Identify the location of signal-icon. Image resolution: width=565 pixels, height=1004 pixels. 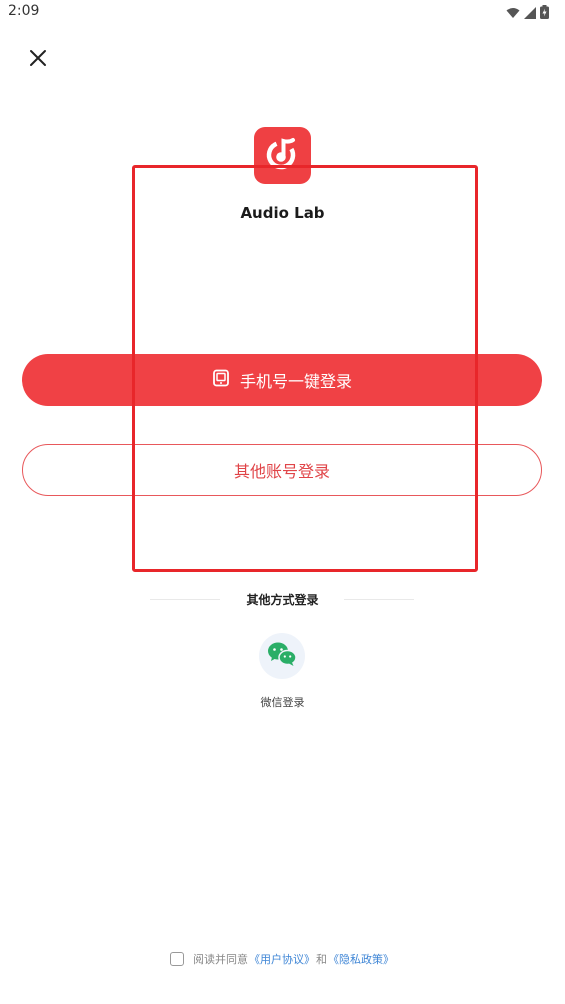
(530, 13).